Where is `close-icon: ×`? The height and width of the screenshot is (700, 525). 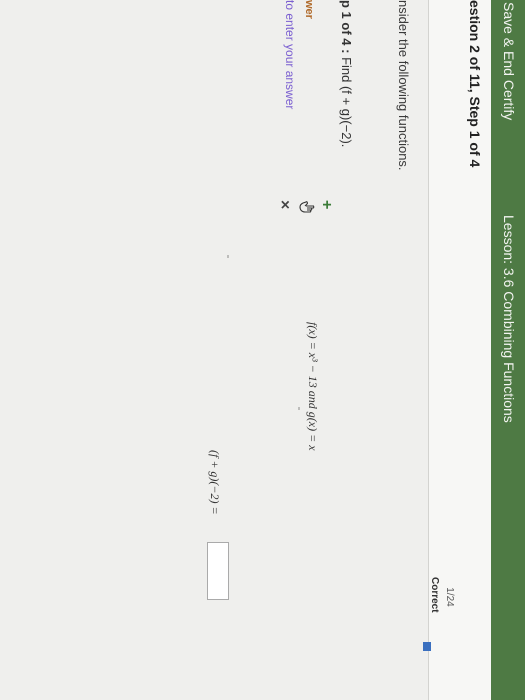 close-icon: × is located at coordinates (284, 204).